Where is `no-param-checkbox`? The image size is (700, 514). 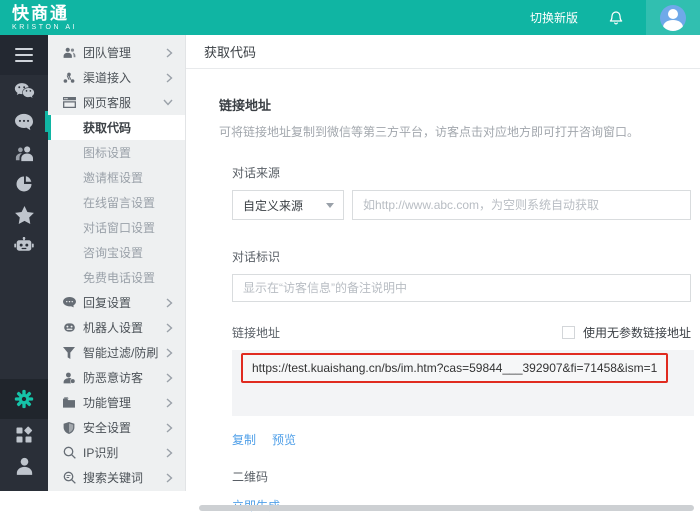
no-param-checkbox is located at coordinates (568, 332).